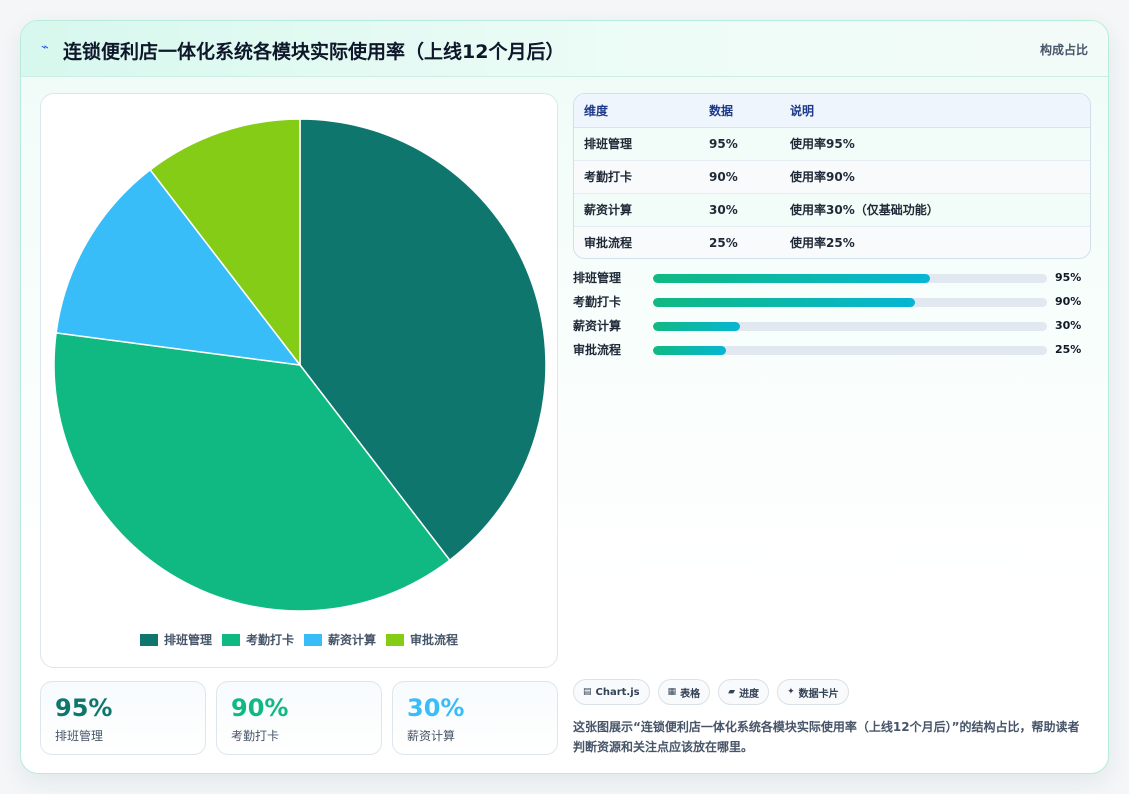 Image resolution: width=1129 pixels, height=794 pixels. I want to click on progress-value: 95%, so click(1068, 277).